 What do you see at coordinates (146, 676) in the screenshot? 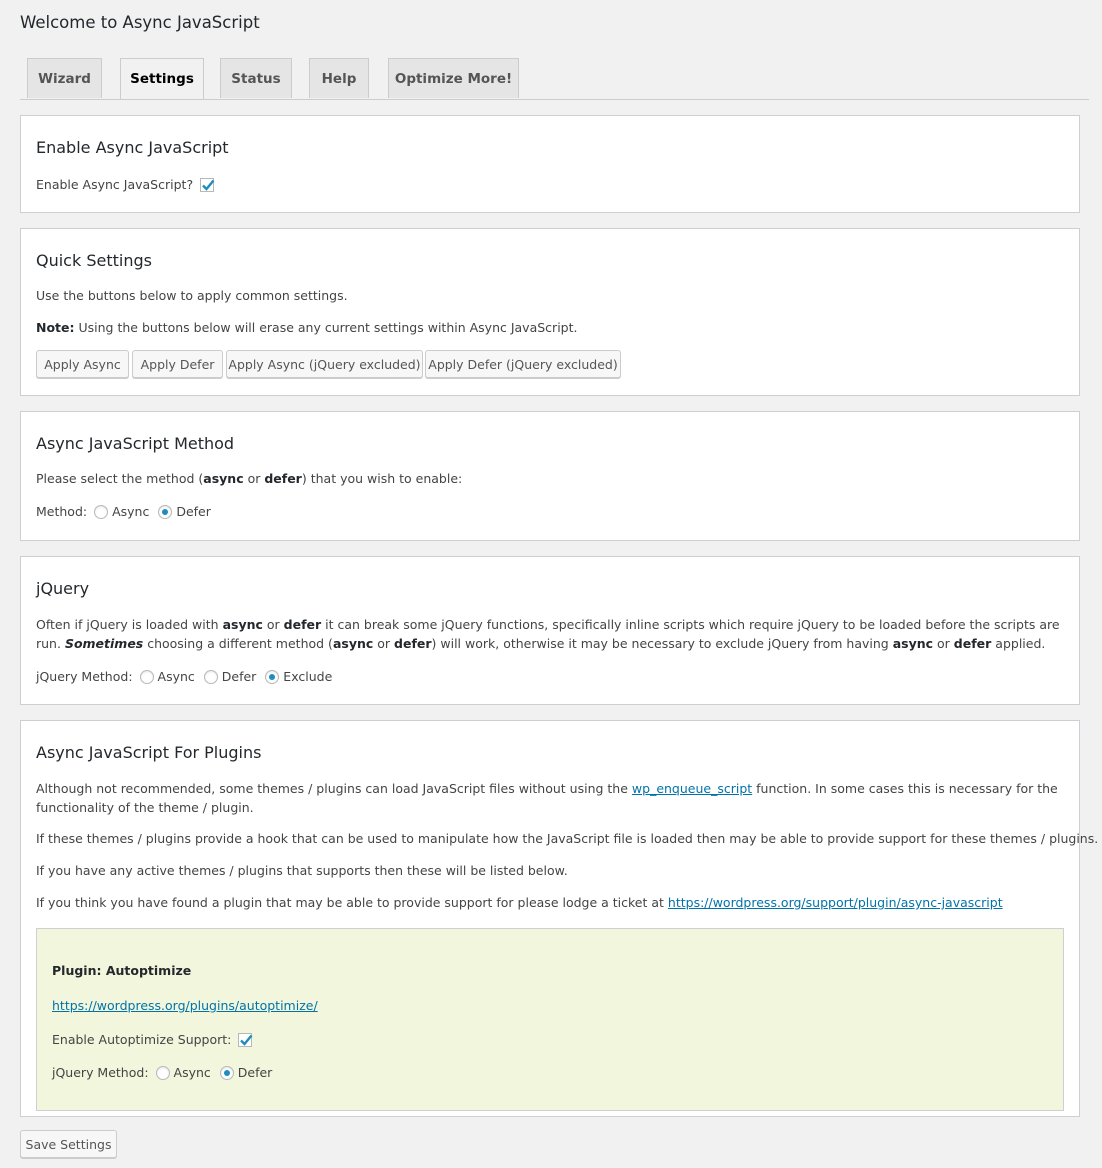
I see `jquery-async-radio` at bounding box center [146, 676].